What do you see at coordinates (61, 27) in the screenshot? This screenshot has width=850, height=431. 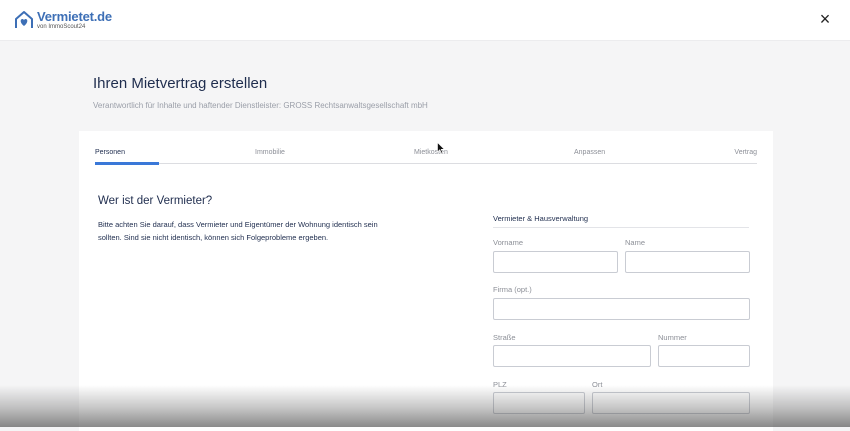 I see `logo-tagline: von ImmoScout24` at bounding box center [61, 27].